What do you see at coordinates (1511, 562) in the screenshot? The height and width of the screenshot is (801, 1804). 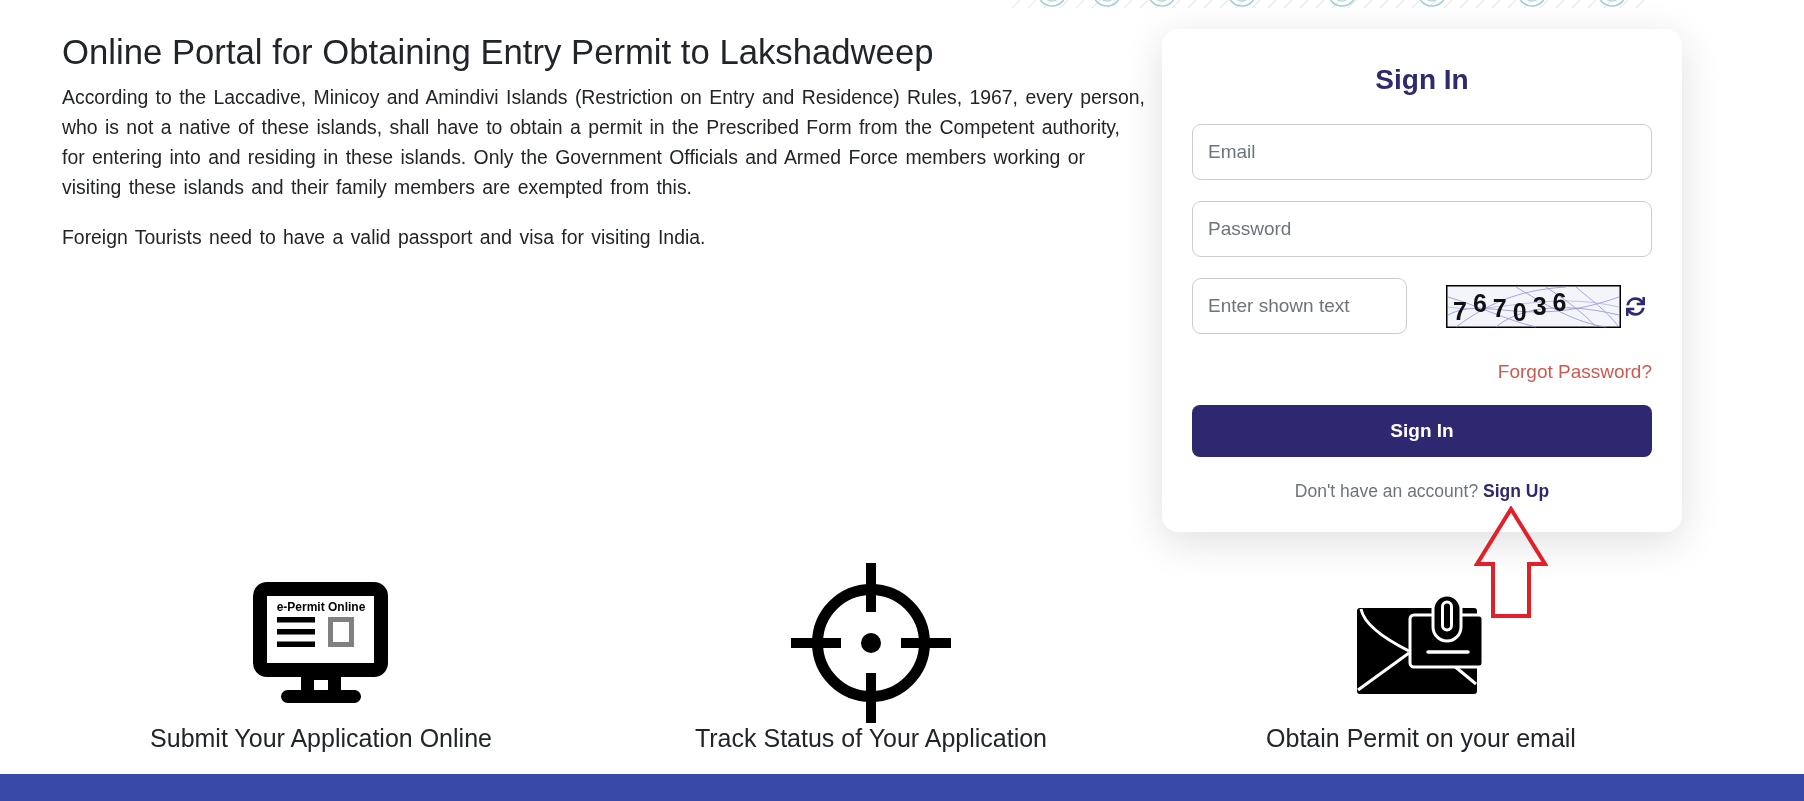 I see `up-arrow-icon` at bounding box center [1511, 562].